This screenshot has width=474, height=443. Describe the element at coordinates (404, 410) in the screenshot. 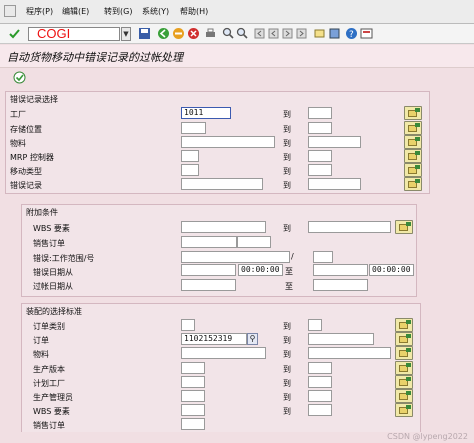

I see `wbs-element-multiple-selection-button` at that location.